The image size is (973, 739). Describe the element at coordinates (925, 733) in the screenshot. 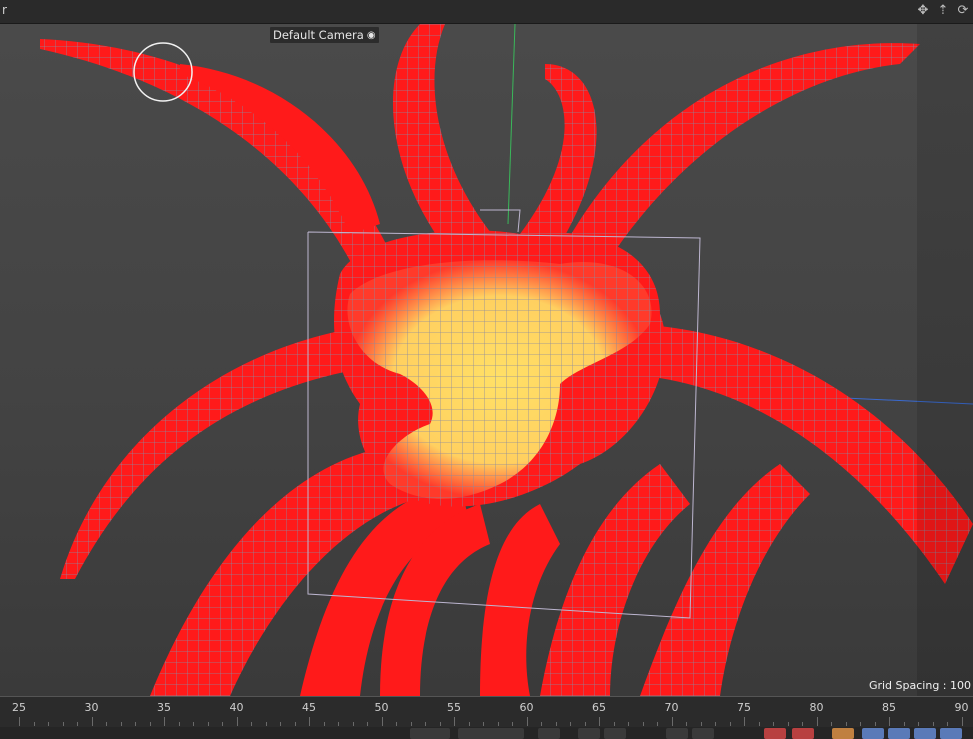

I see `rotate-tool-button` at that location.